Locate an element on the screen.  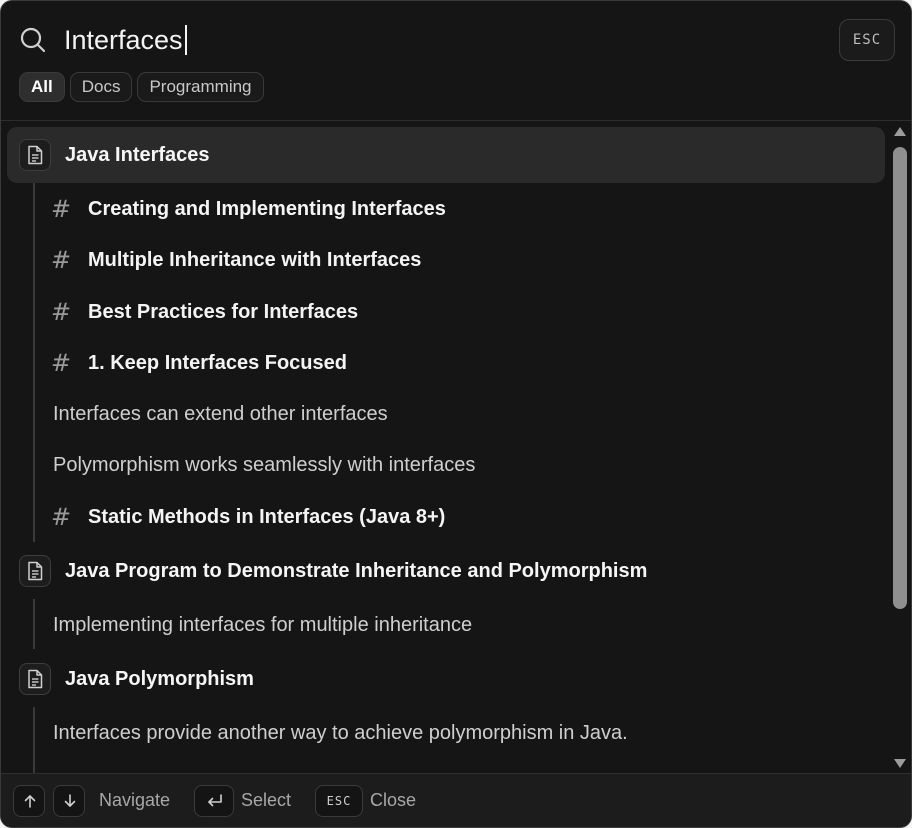
scroll-down-arrow-icon is located at coordinates (900, 763).